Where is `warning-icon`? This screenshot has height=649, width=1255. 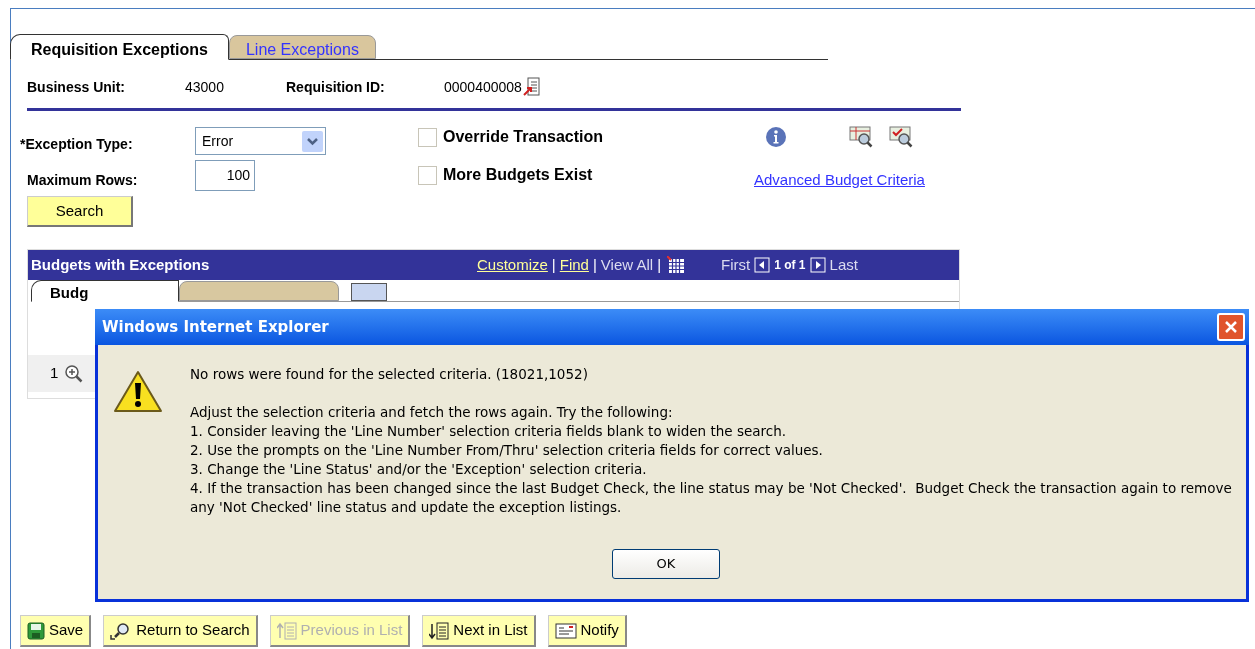 warning-icon is located at coordinates (138, 392).